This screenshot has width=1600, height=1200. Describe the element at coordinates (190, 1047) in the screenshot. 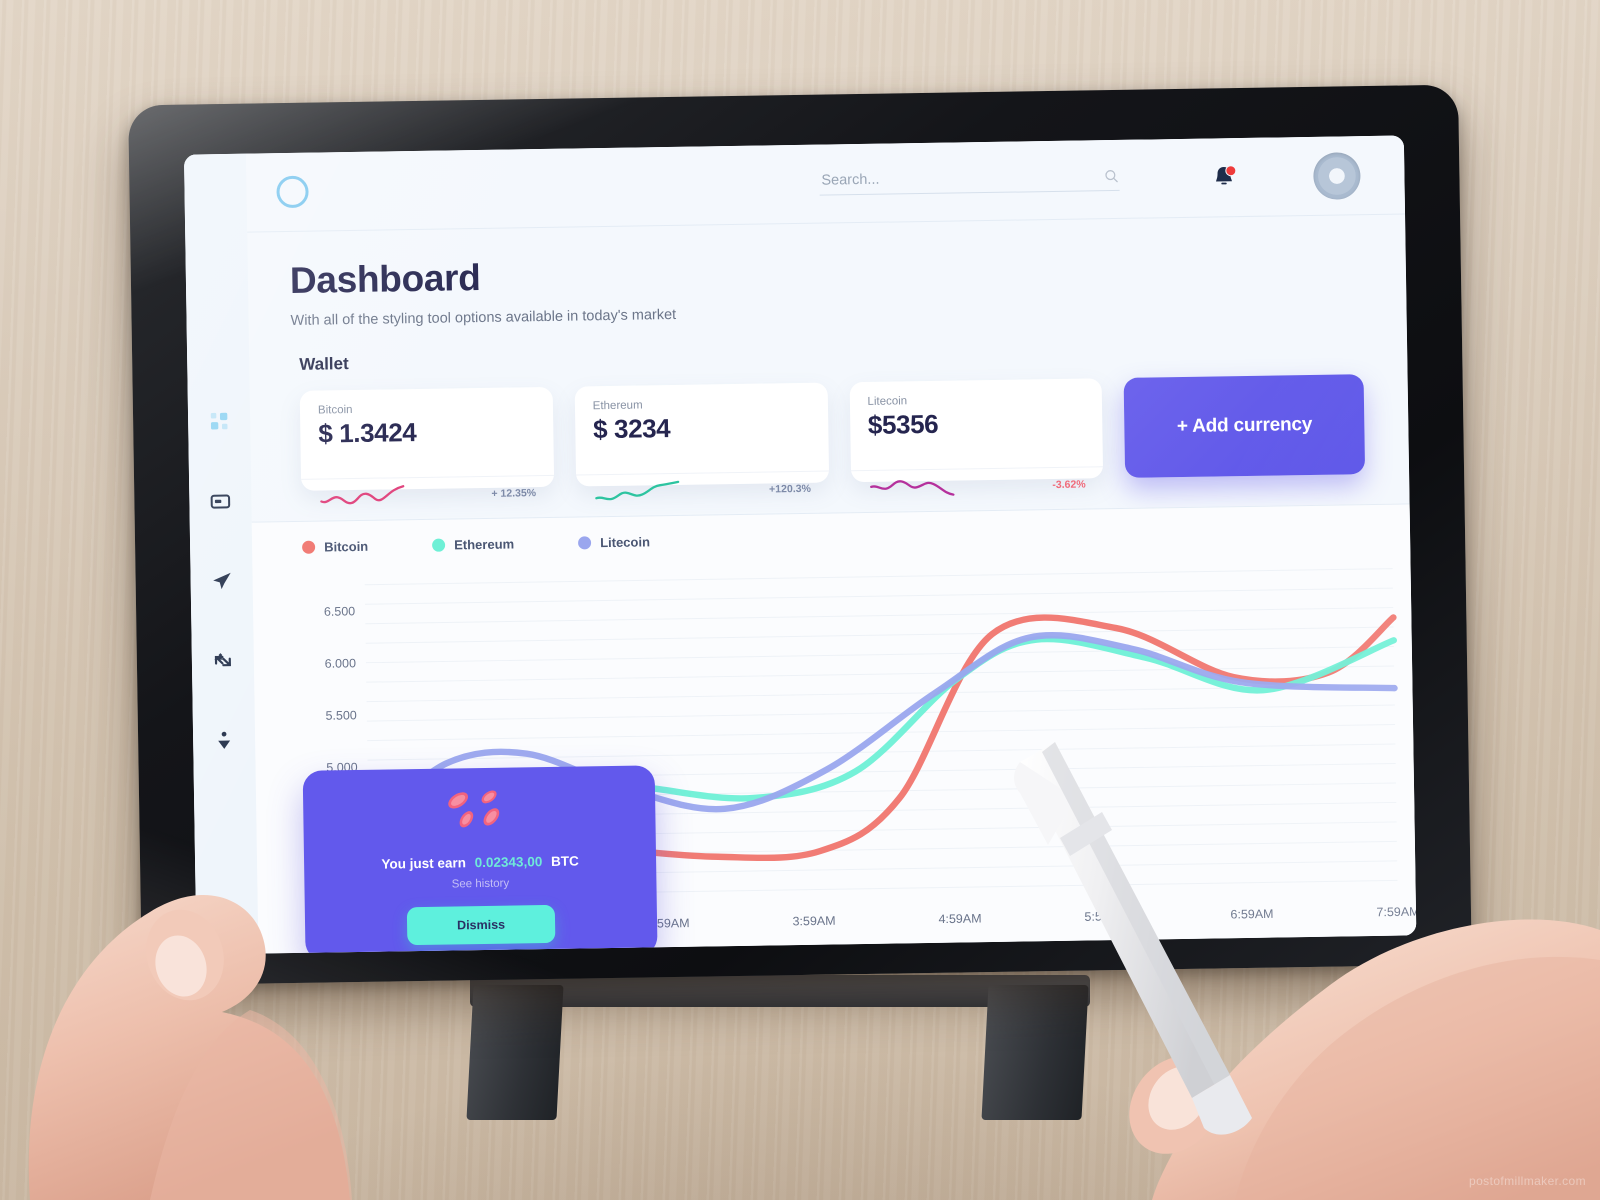

I see `left-hand` at that location.